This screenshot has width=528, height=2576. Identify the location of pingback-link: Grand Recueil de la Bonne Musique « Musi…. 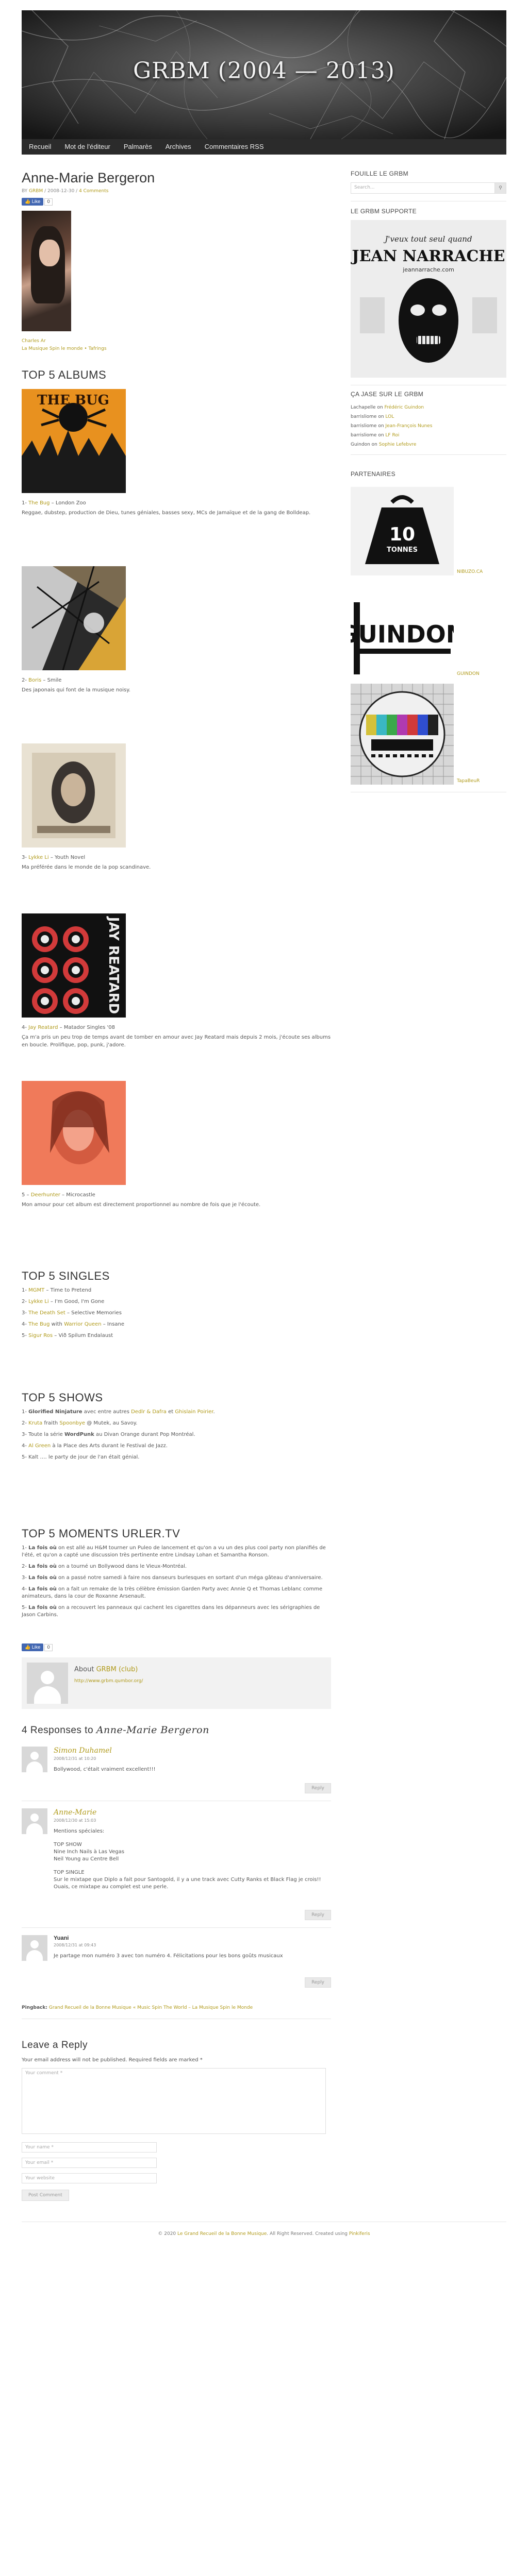
(151, 2007).